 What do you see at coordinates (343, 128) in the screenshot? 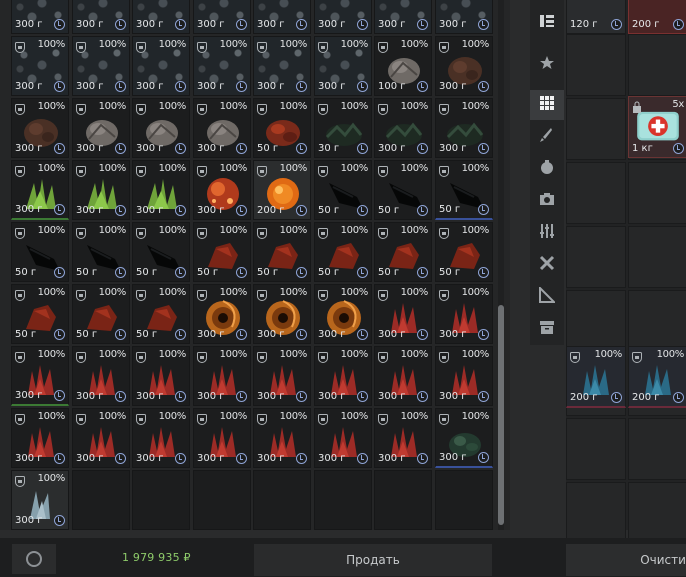
I see `inventory-slot: 100% 30 г` at bounding box center [343, 128].